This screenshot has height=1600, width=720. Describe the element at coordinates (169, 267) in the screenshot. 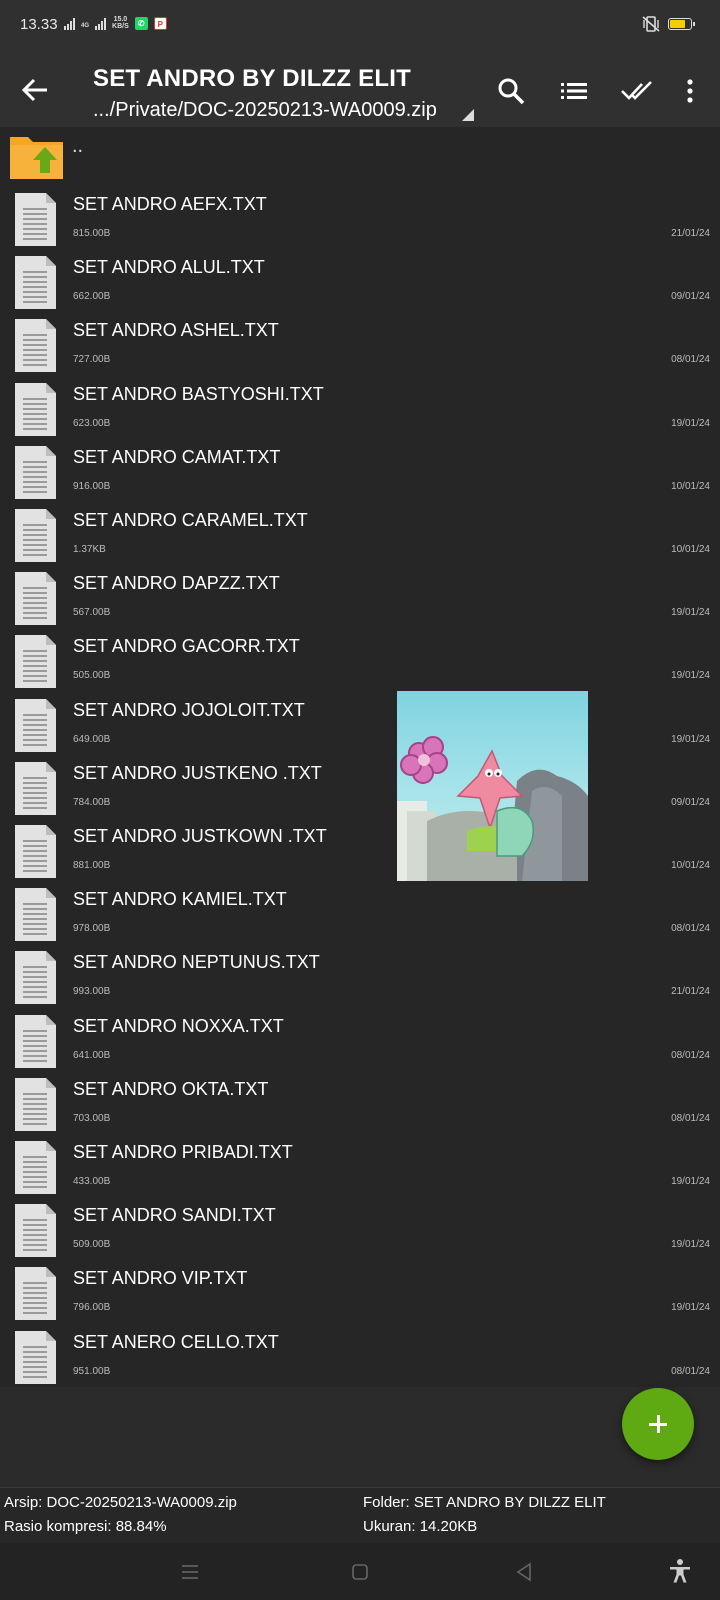

I see `file-name: SET ANDRO ALUL.TXT` at that location.